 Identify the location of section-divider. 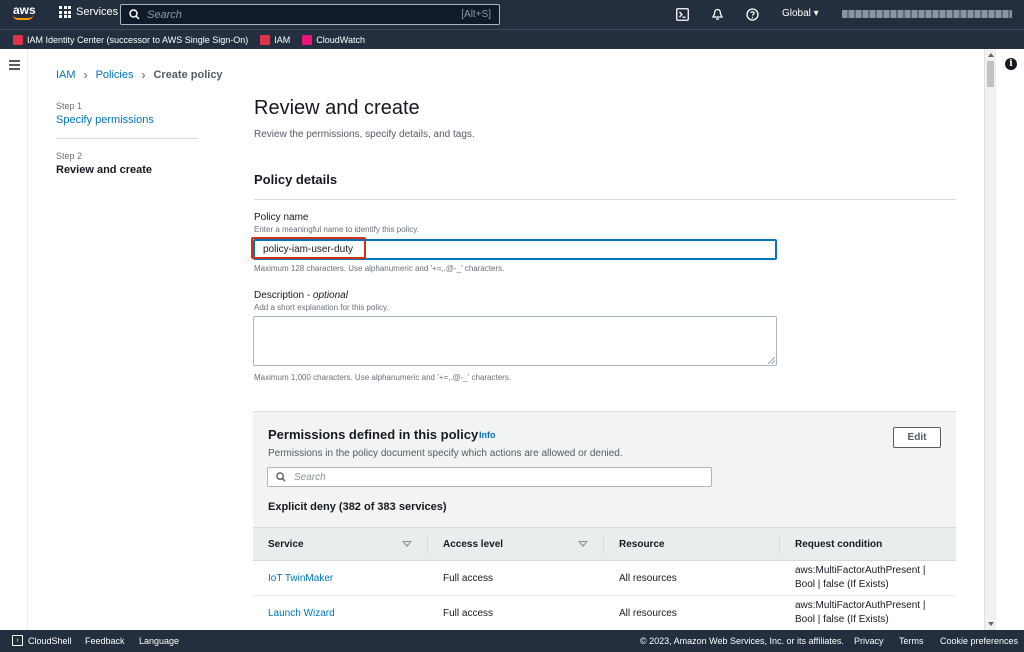
(605, 199).